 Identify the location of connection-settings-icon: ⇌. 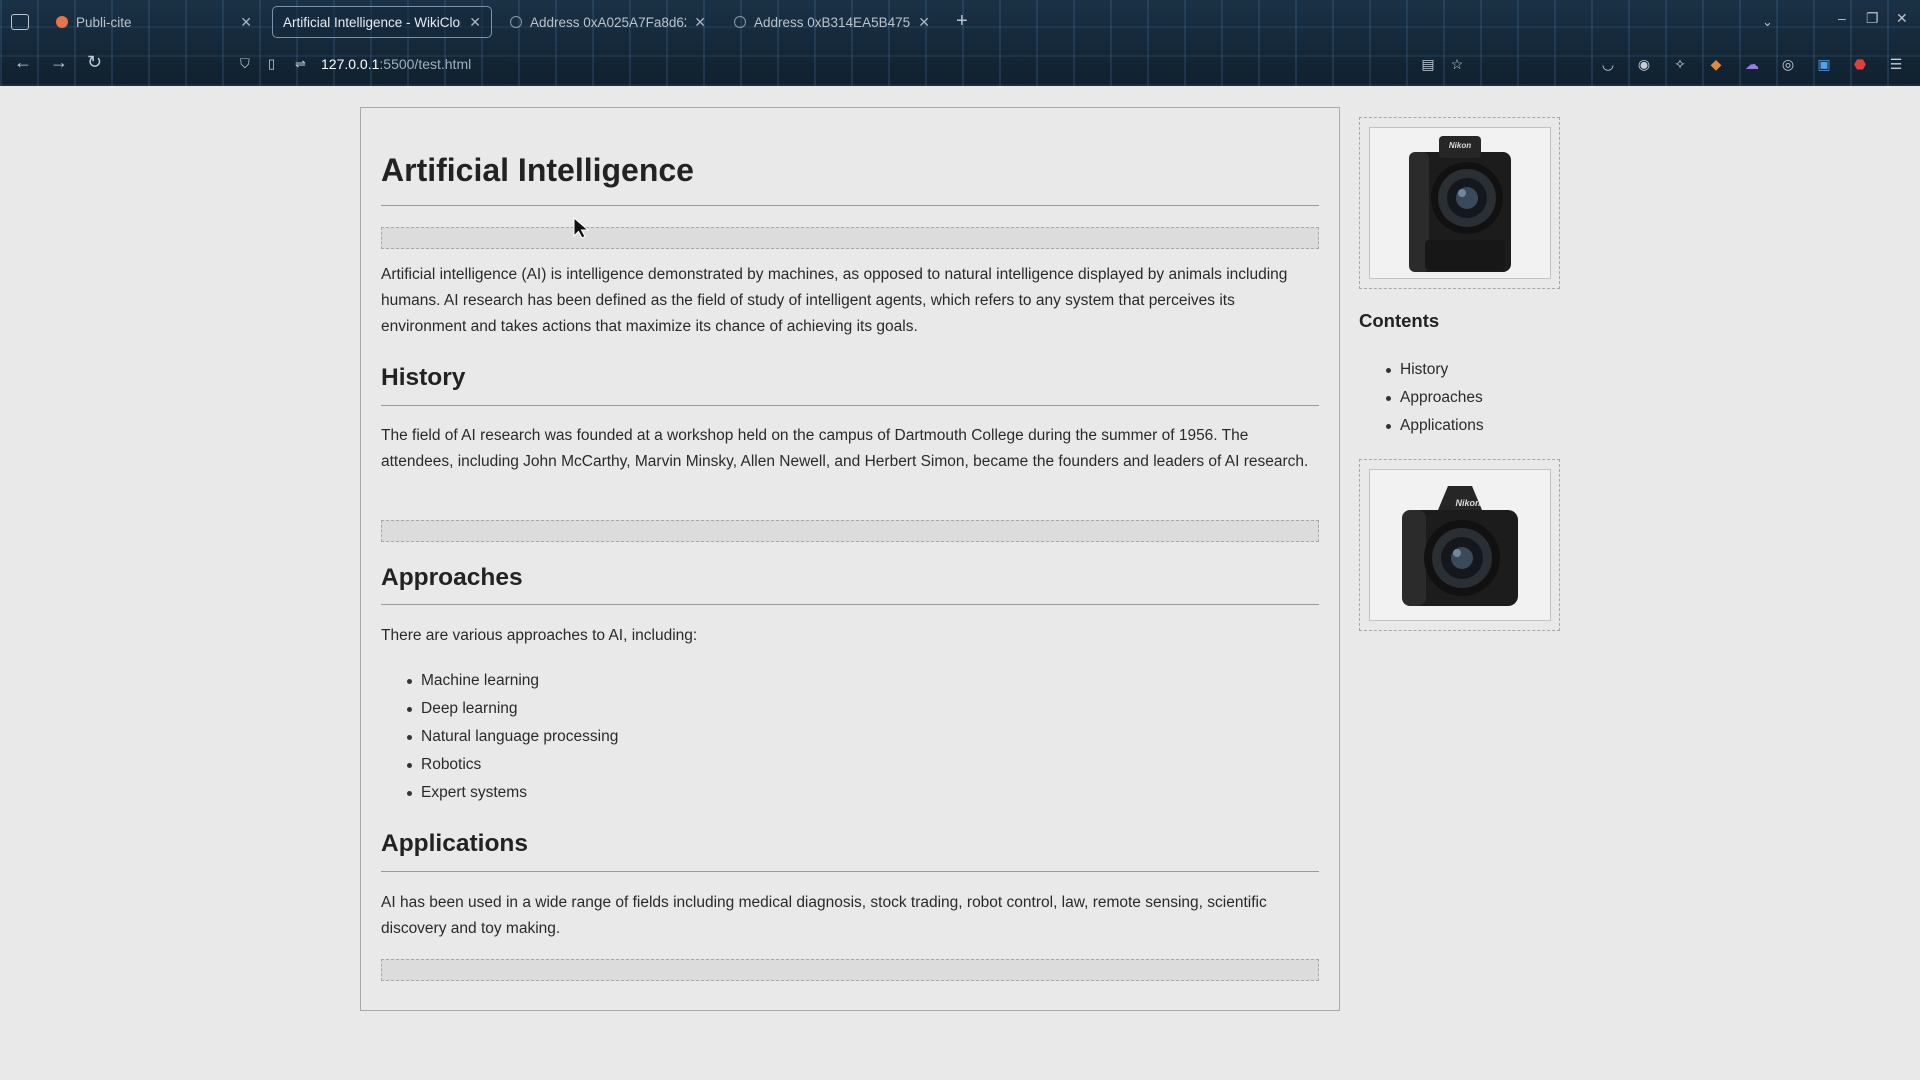
(300, 64).